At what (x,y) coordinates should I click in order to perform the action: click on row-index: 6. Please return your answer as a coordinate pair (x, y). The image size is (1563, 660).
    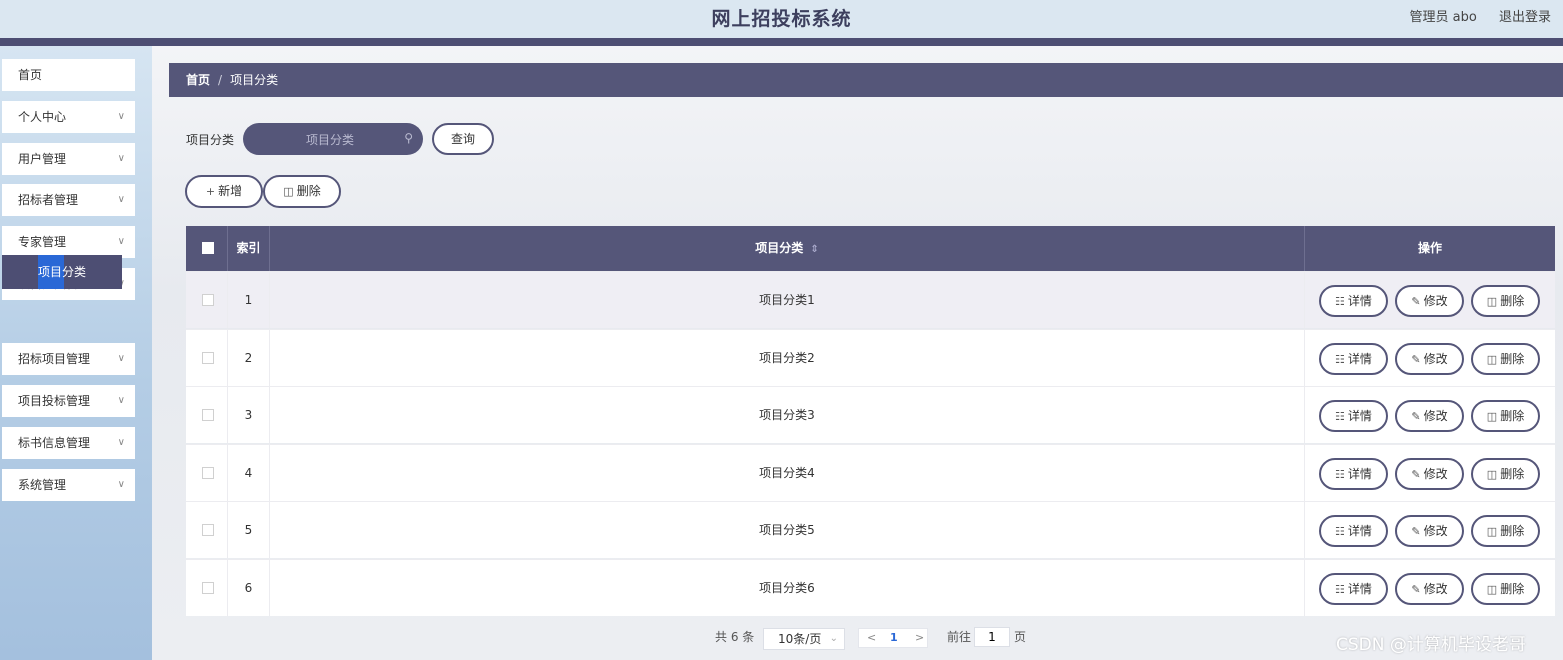
    Looking at the image, I should click on (249, 588).